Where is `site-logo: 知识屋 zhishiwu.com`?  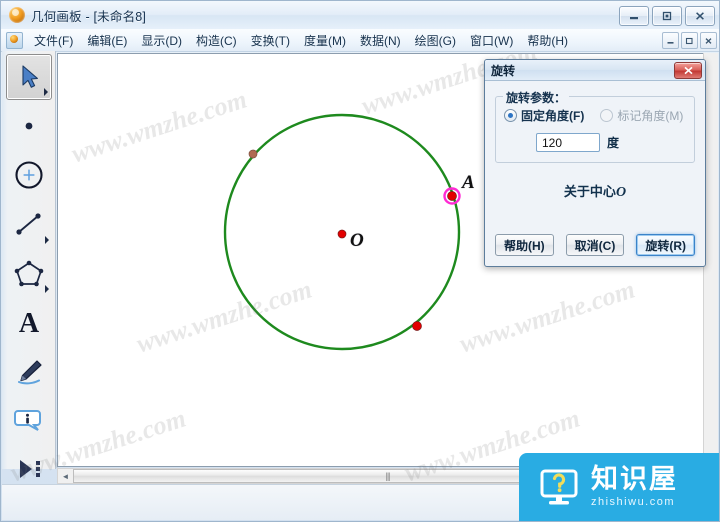
site-logo: 知识屋 zhishiwu.com is located at coordinates (619, 487).